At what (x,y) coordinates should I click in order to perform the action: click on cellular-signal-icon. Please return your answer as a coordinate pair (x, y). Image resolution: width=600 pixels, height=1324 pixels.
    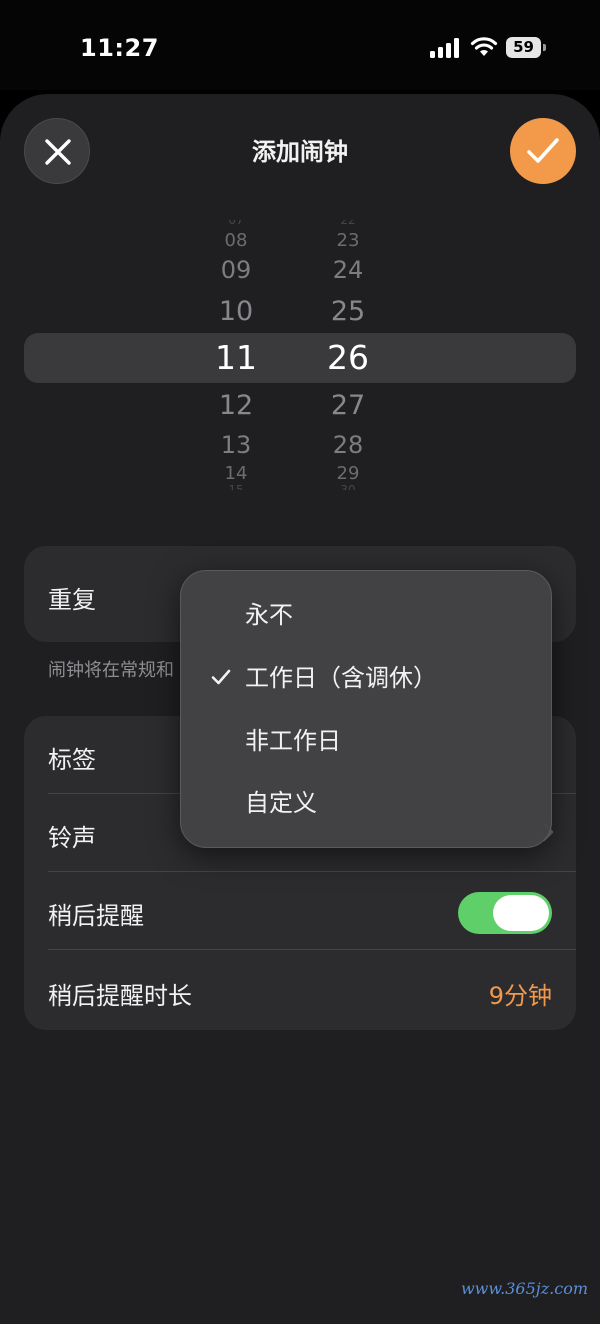
    Looking at the image, I should click on (444, 48).